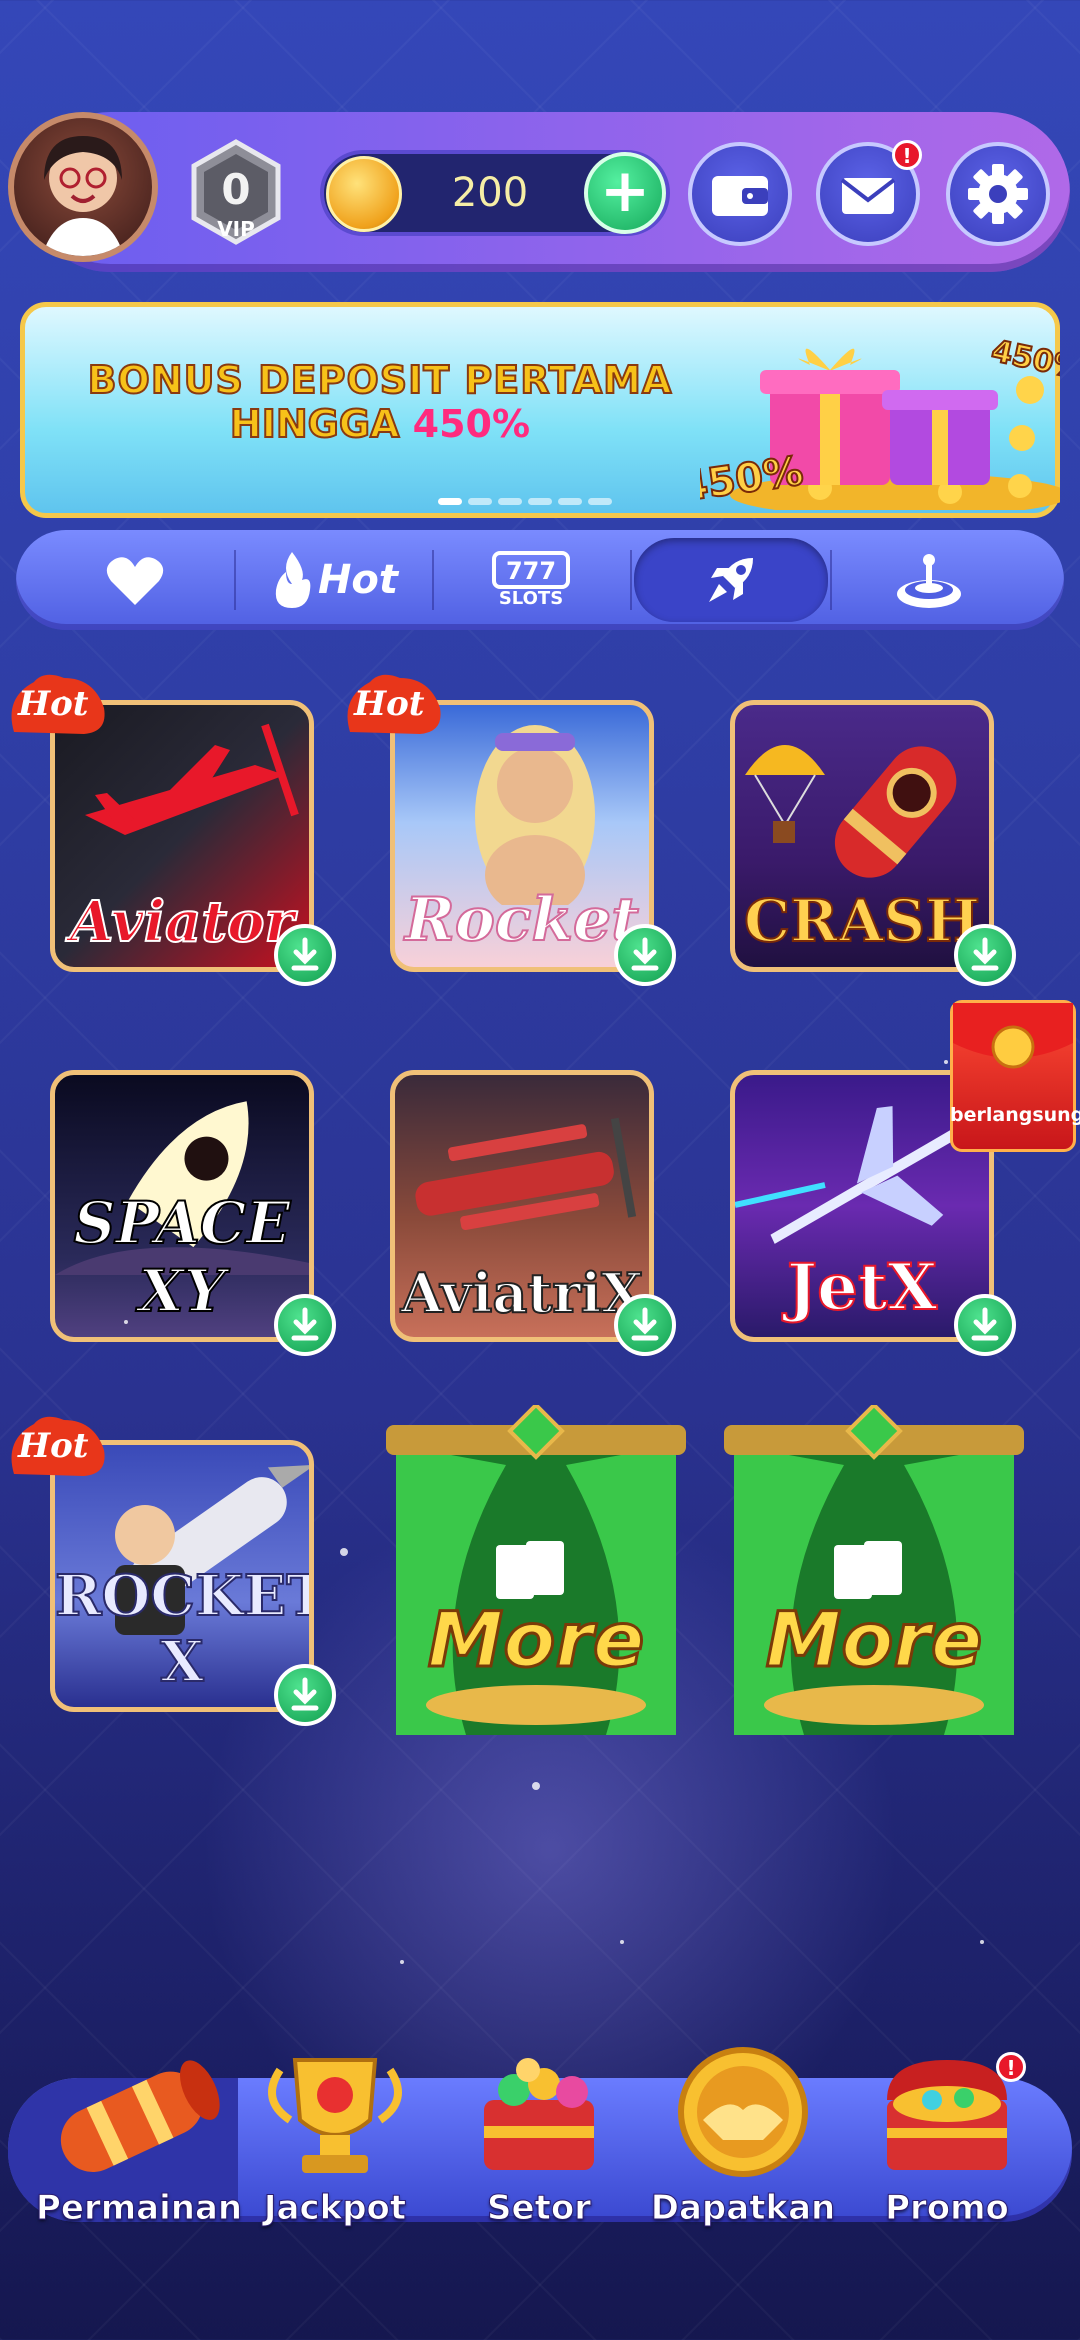 Image resolution: width=1080 pixels, height=2340 pixels. I want to click on trophy-icon, so click(335, 2115).